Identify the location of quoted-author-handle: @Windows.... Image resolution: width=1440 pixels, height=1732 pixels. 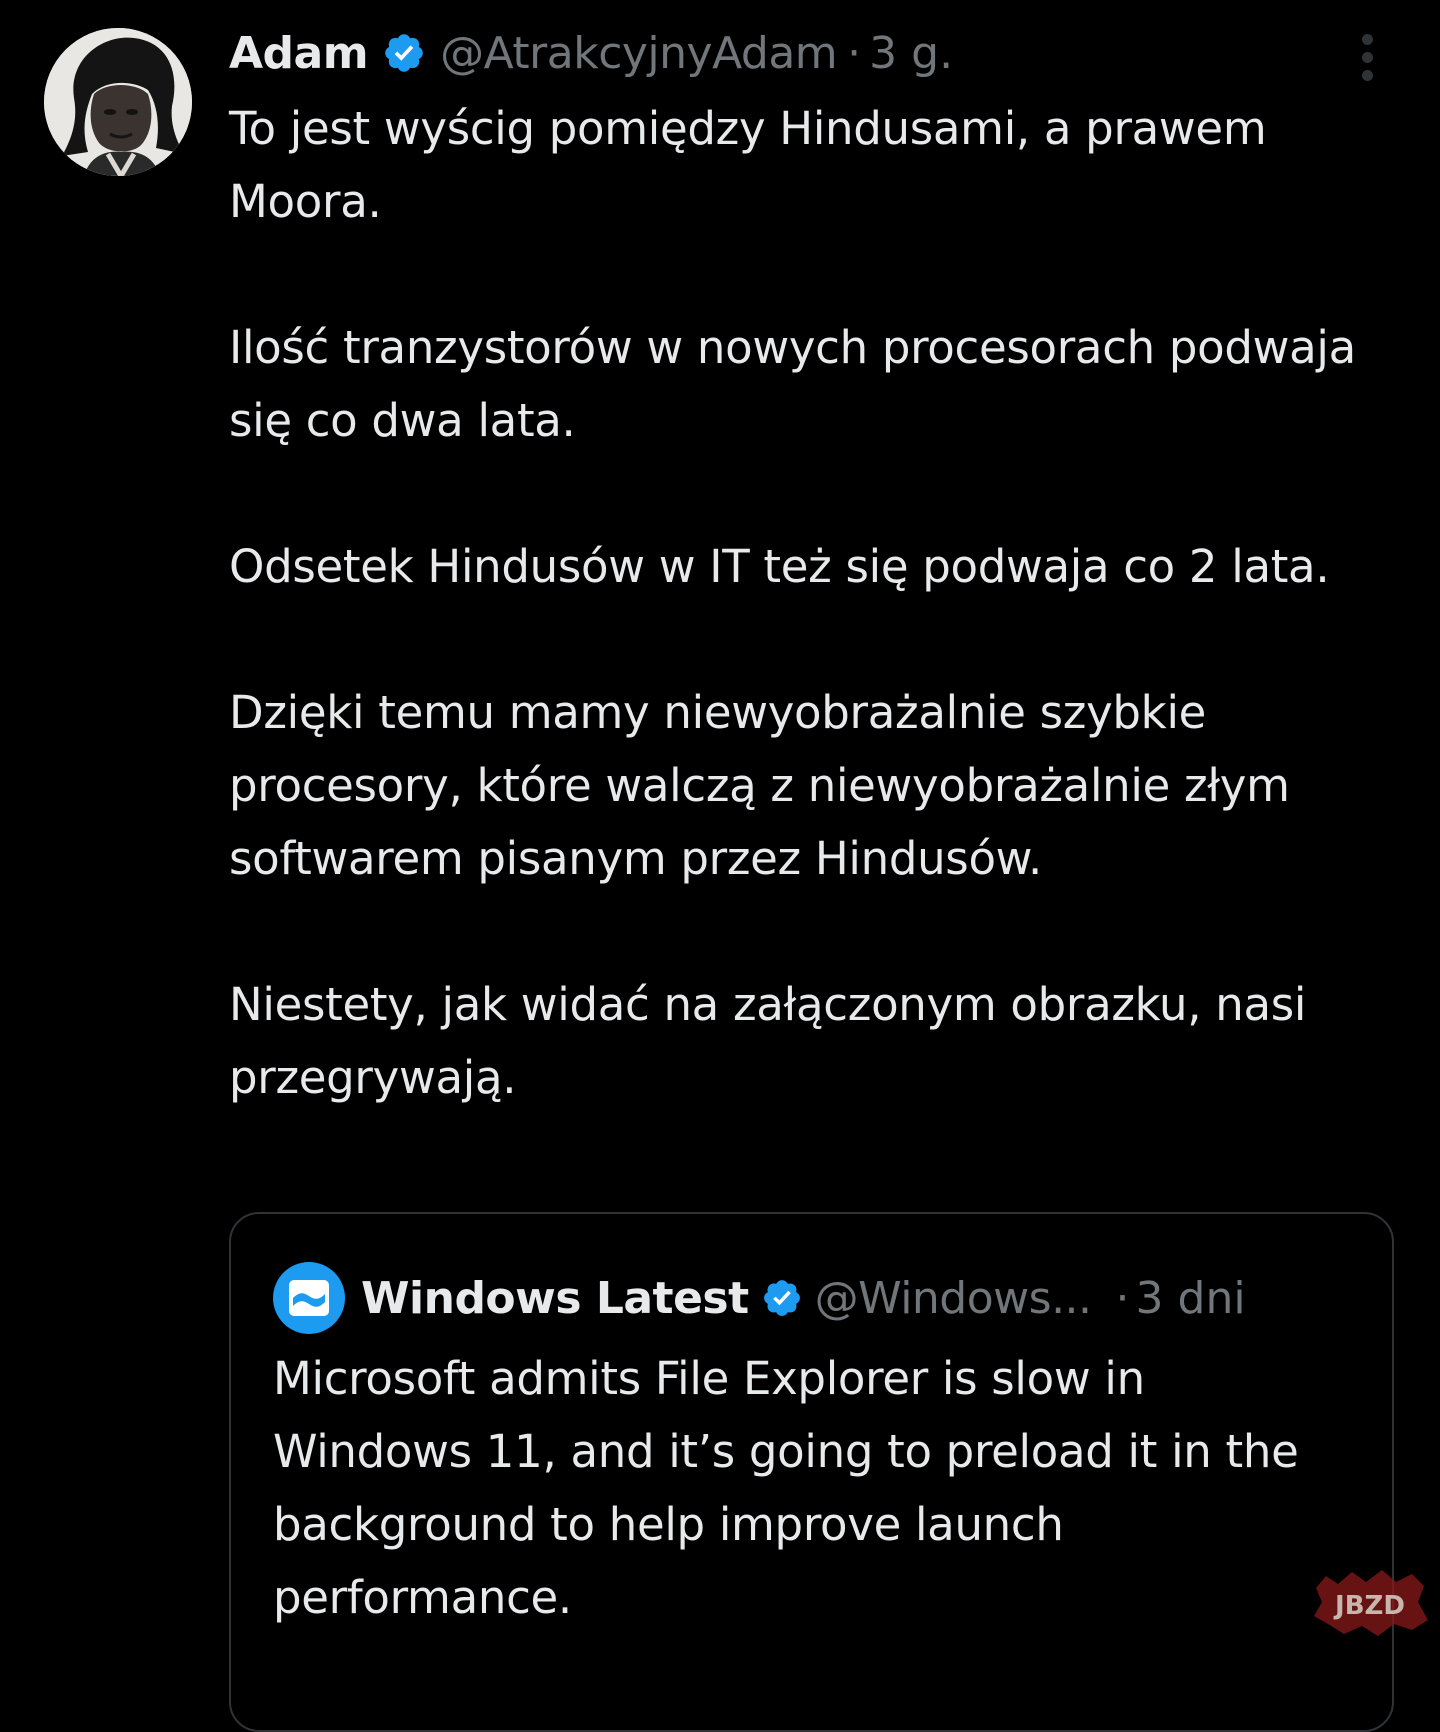
(953, 1298).